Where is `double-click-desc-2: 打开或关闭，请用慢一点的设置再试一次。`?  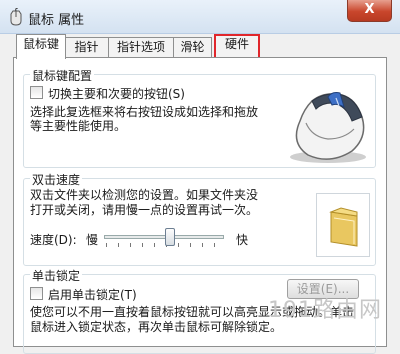
double-click-desc-2: 打开或关闭，请用慢一点的设置再试一次。 is located at coordinates (144, 210).